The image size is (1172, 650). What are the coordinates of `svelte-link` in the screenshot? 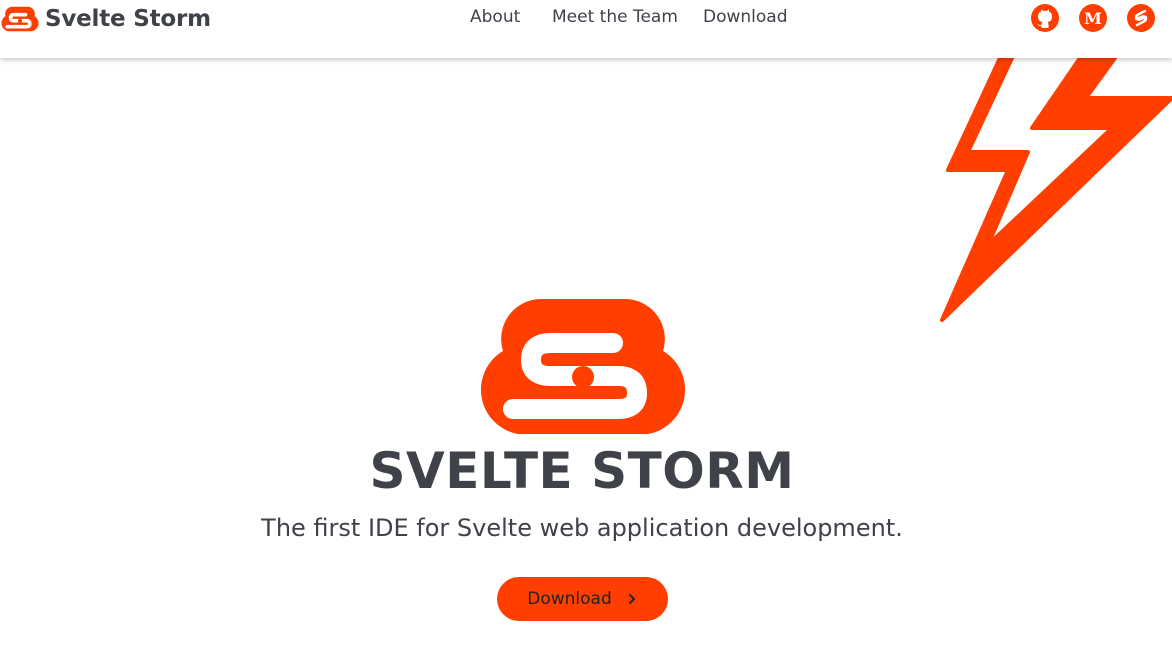 It's located at (1141, 18).